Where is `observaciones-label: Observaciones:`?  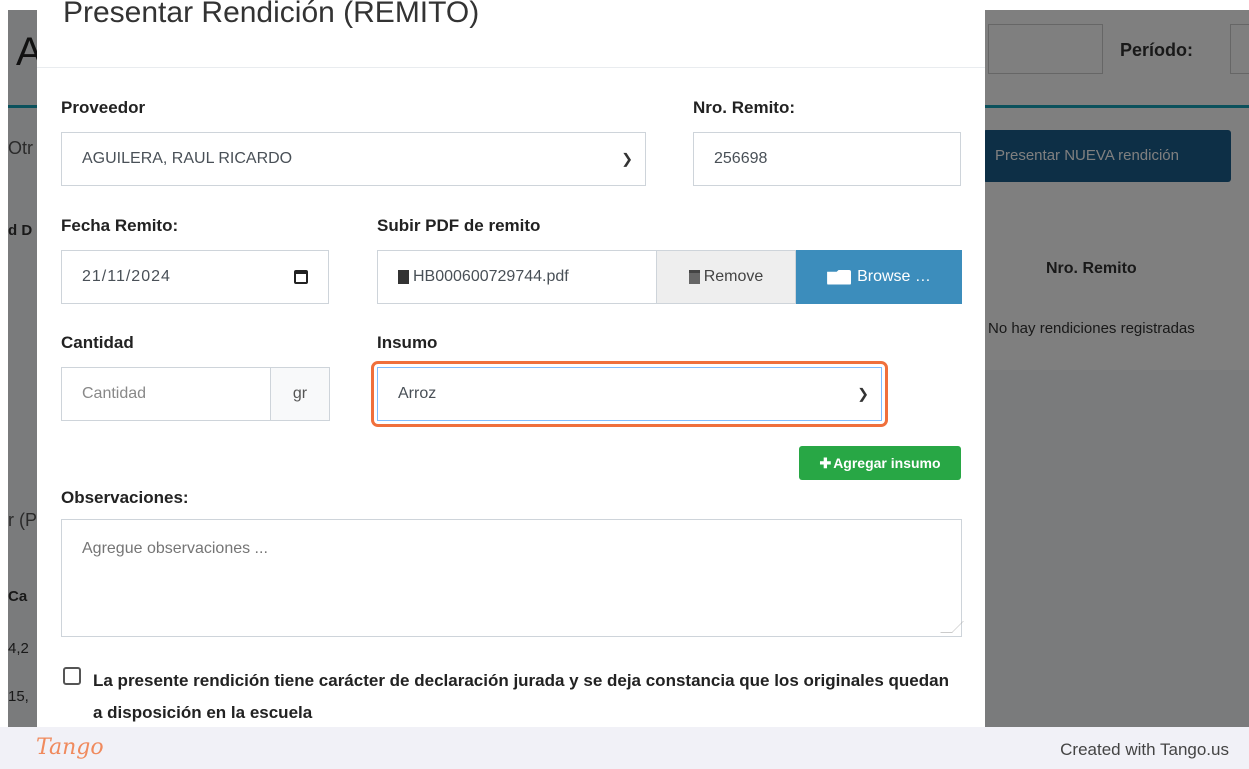
observaciones-label: Observaciones: is located at coordinates (125, 497).